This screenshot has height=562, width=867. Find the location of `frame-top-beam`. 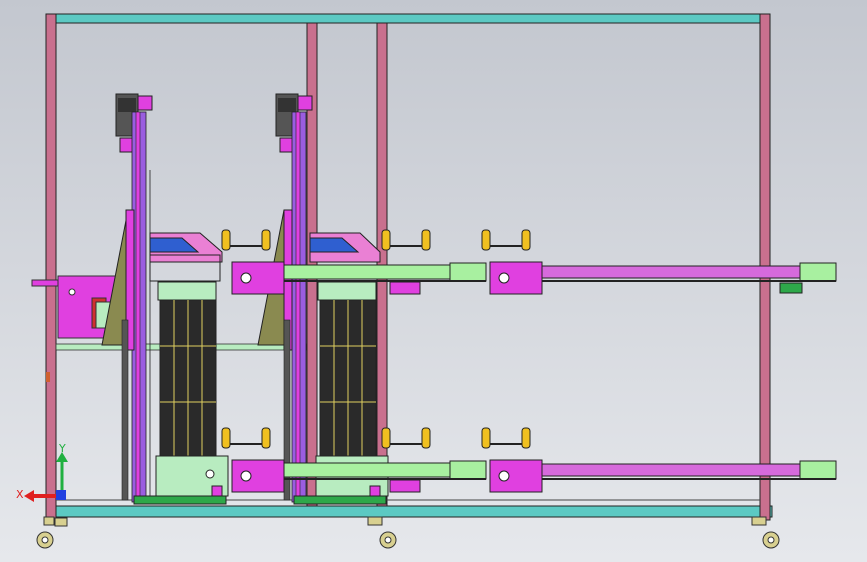

frame-top-beam is located at coordinates (408, 18).